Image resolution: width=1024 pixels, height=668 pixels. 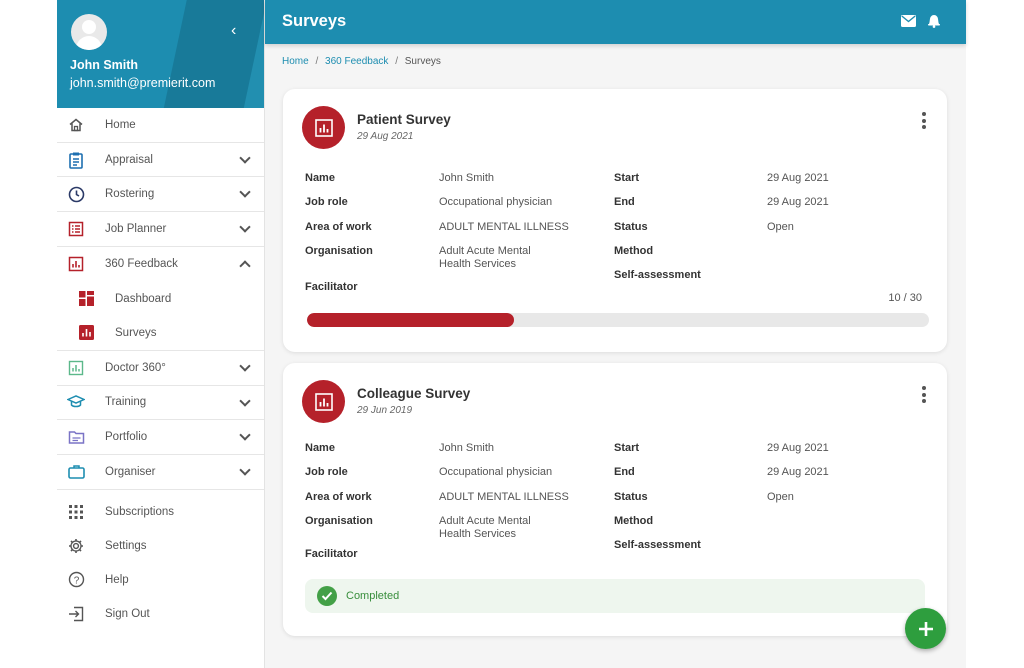 What do you see at coordinates (233, 31) in the screenshot?
I see `collapse-sidebar-icon: ‹` at bounding box center [233, 31].